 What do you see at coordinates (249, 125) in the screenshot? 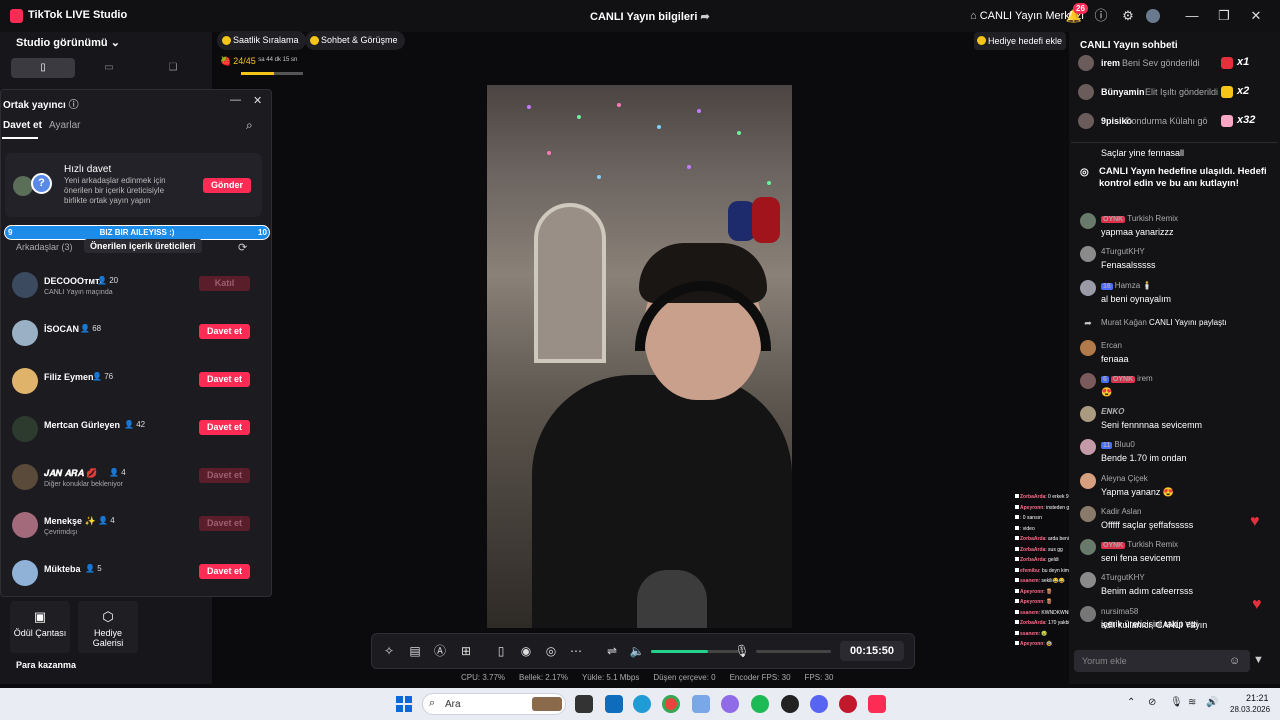
I see `search-icon: ⌕` at bounding box center [249, 125].